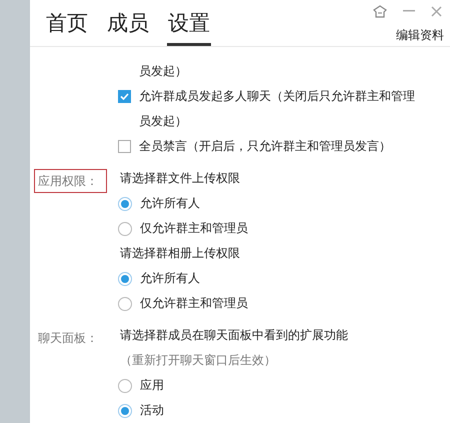 The width and height of the screenshot is (450, 423). Describe the element at coordinates (197, 360) in the screenshot. I see `hint-text: （重新打开聊天窗口后生效）` at that location.